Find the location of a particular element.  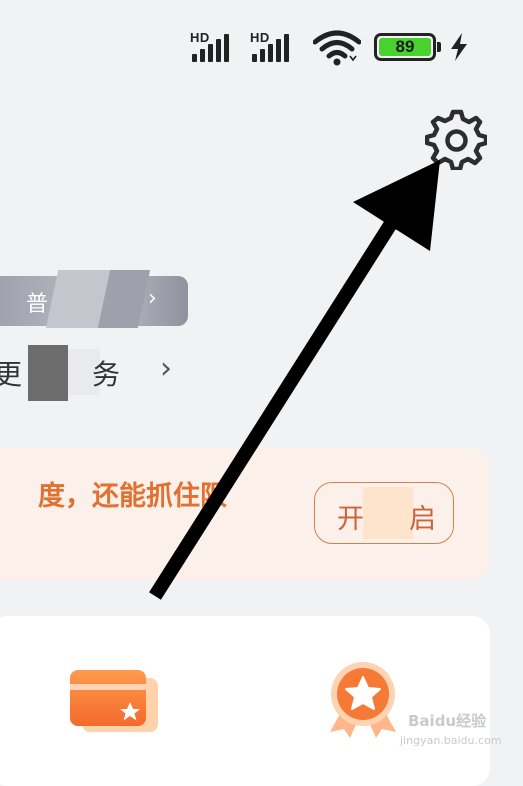

baidu-watermark: Baidu经验 jingyan.baidu.com is located at coordinates (459, 730).